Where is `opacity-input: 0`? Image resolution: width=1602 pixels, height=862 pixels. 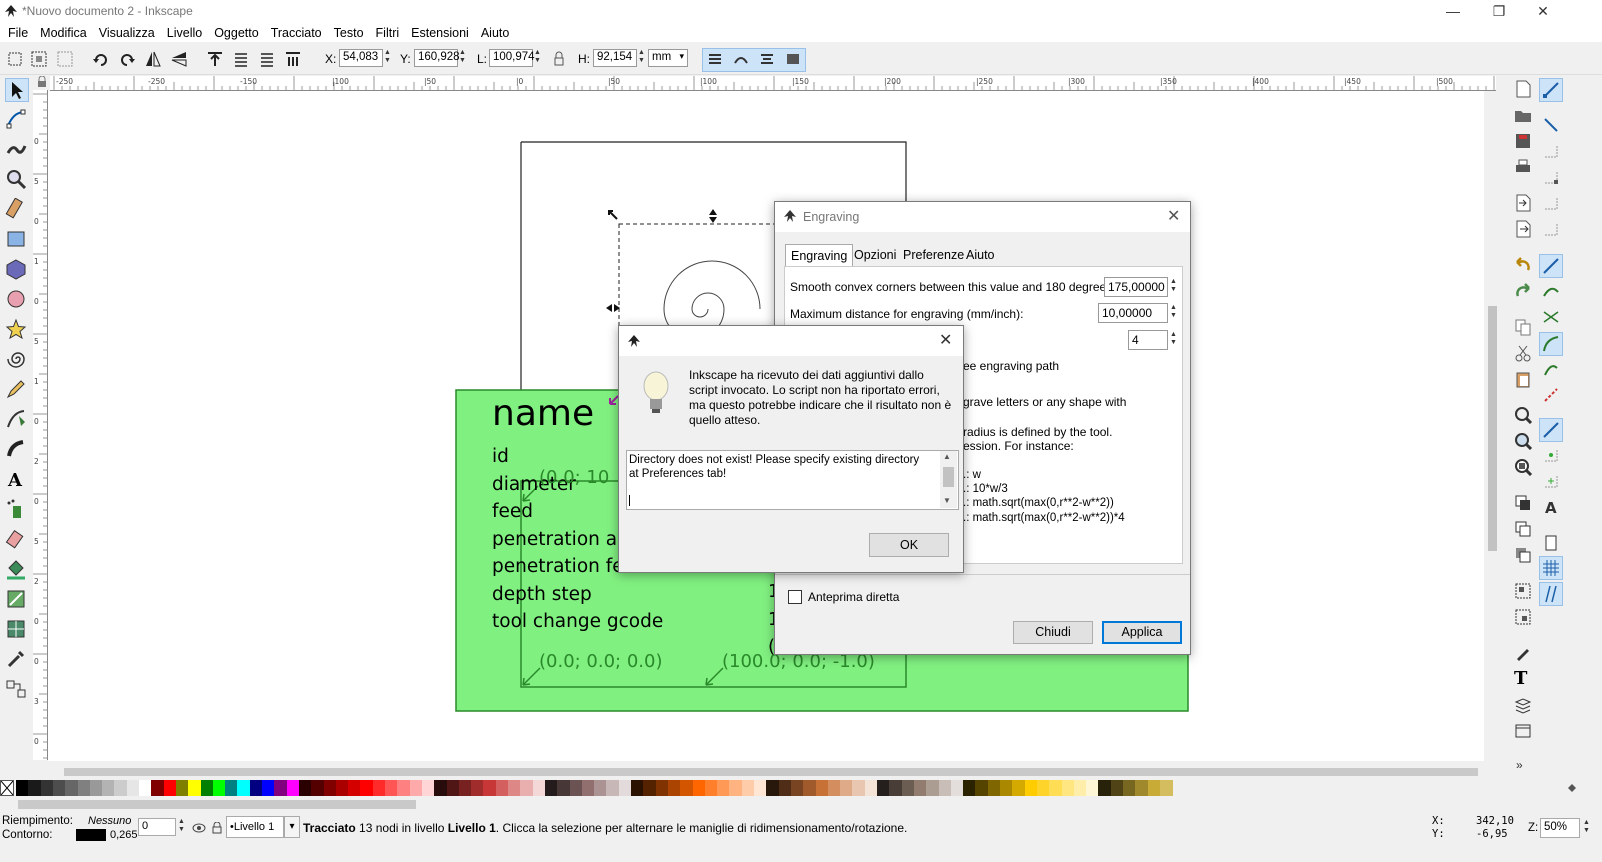 opacity-input: 0 is located at coordinates (157, 827).